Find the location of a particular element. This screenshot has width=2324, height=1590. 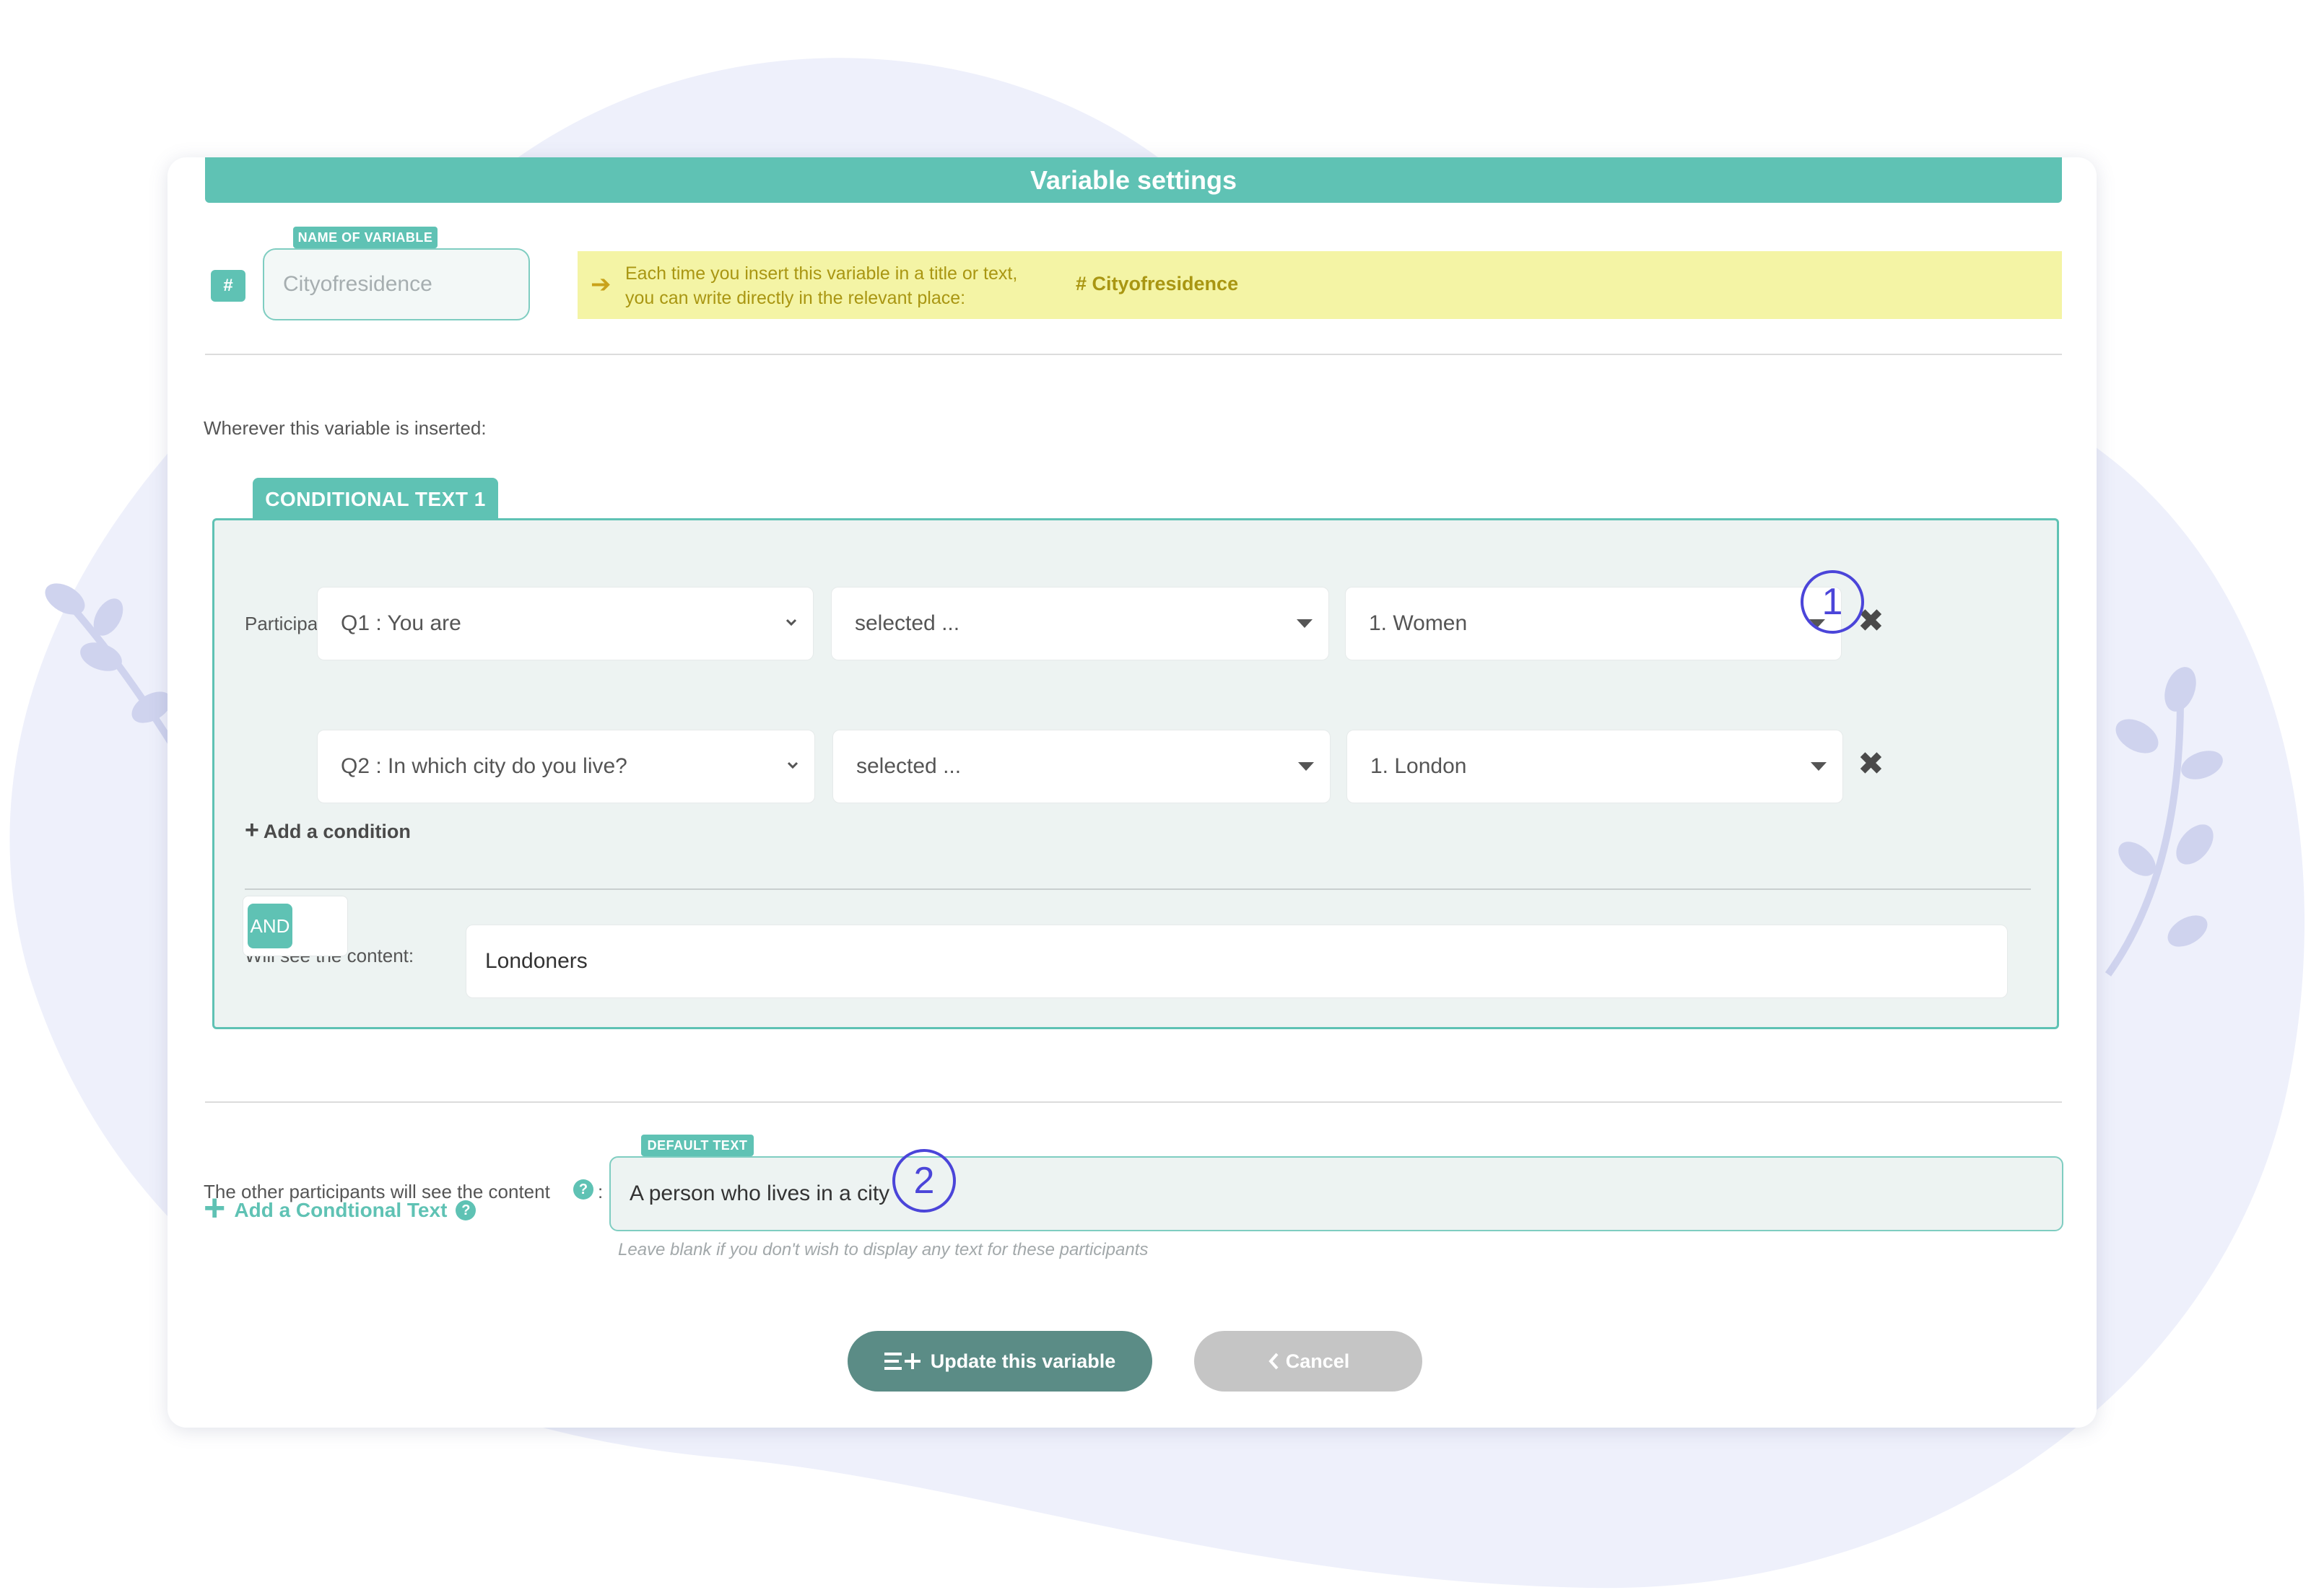

answer-select-1: 1. Women is located at coordinates (1593, 623).